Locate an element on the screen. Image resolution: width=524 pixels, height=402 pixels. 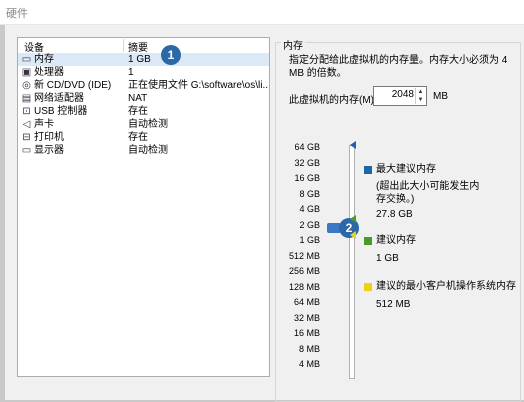
recommended-title: 建议内存 is located at coordinates (396, 240).